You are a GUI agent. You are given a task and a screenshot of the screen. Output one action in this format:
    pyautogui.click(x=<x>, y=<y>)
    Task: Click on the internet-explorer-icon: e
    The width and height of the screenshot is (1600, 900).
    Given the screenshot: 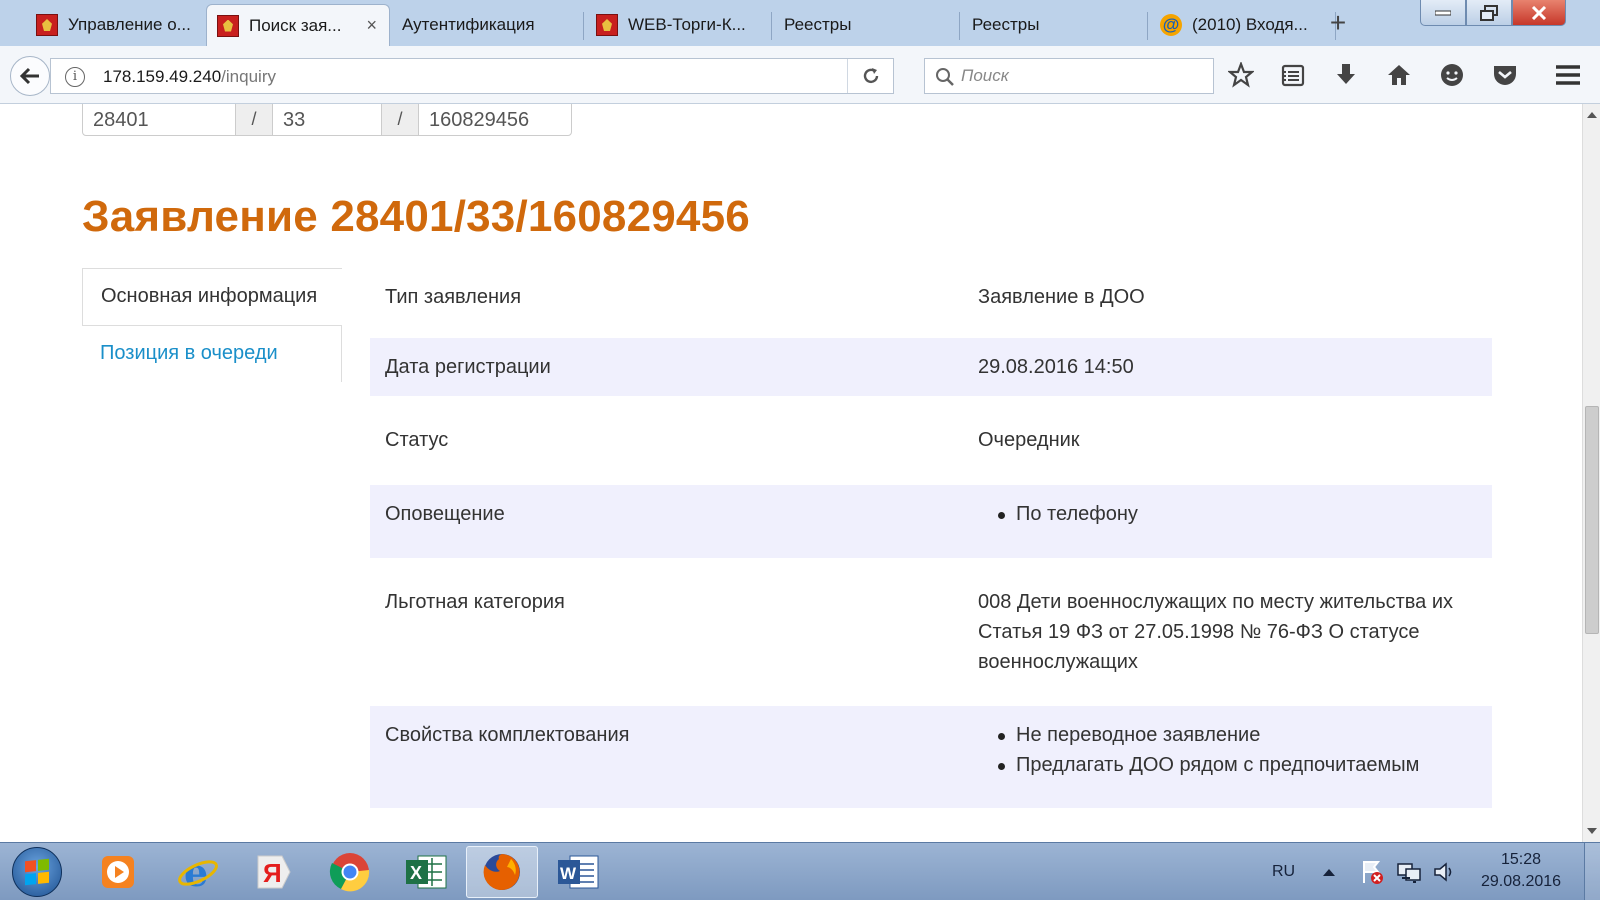 What is the action you would take?
    pyautogui.click(x=198, y=872)
    